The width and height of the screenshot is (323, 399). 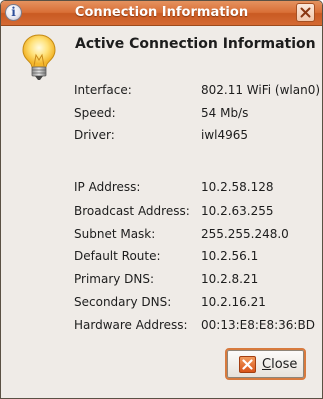 I want to click on dialog-heading: Active Connection Information, so click(x=195, y=44).